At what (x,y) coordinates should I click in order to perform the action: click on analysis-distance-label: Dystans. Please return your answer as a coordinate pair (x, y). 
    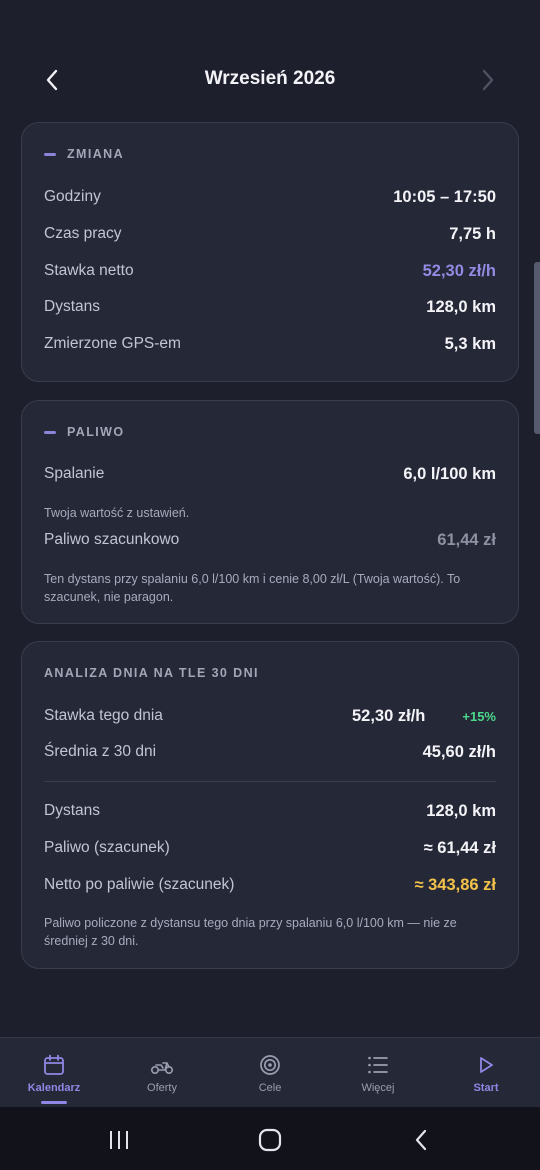
    Looking at the image, I should click on (72, 810).